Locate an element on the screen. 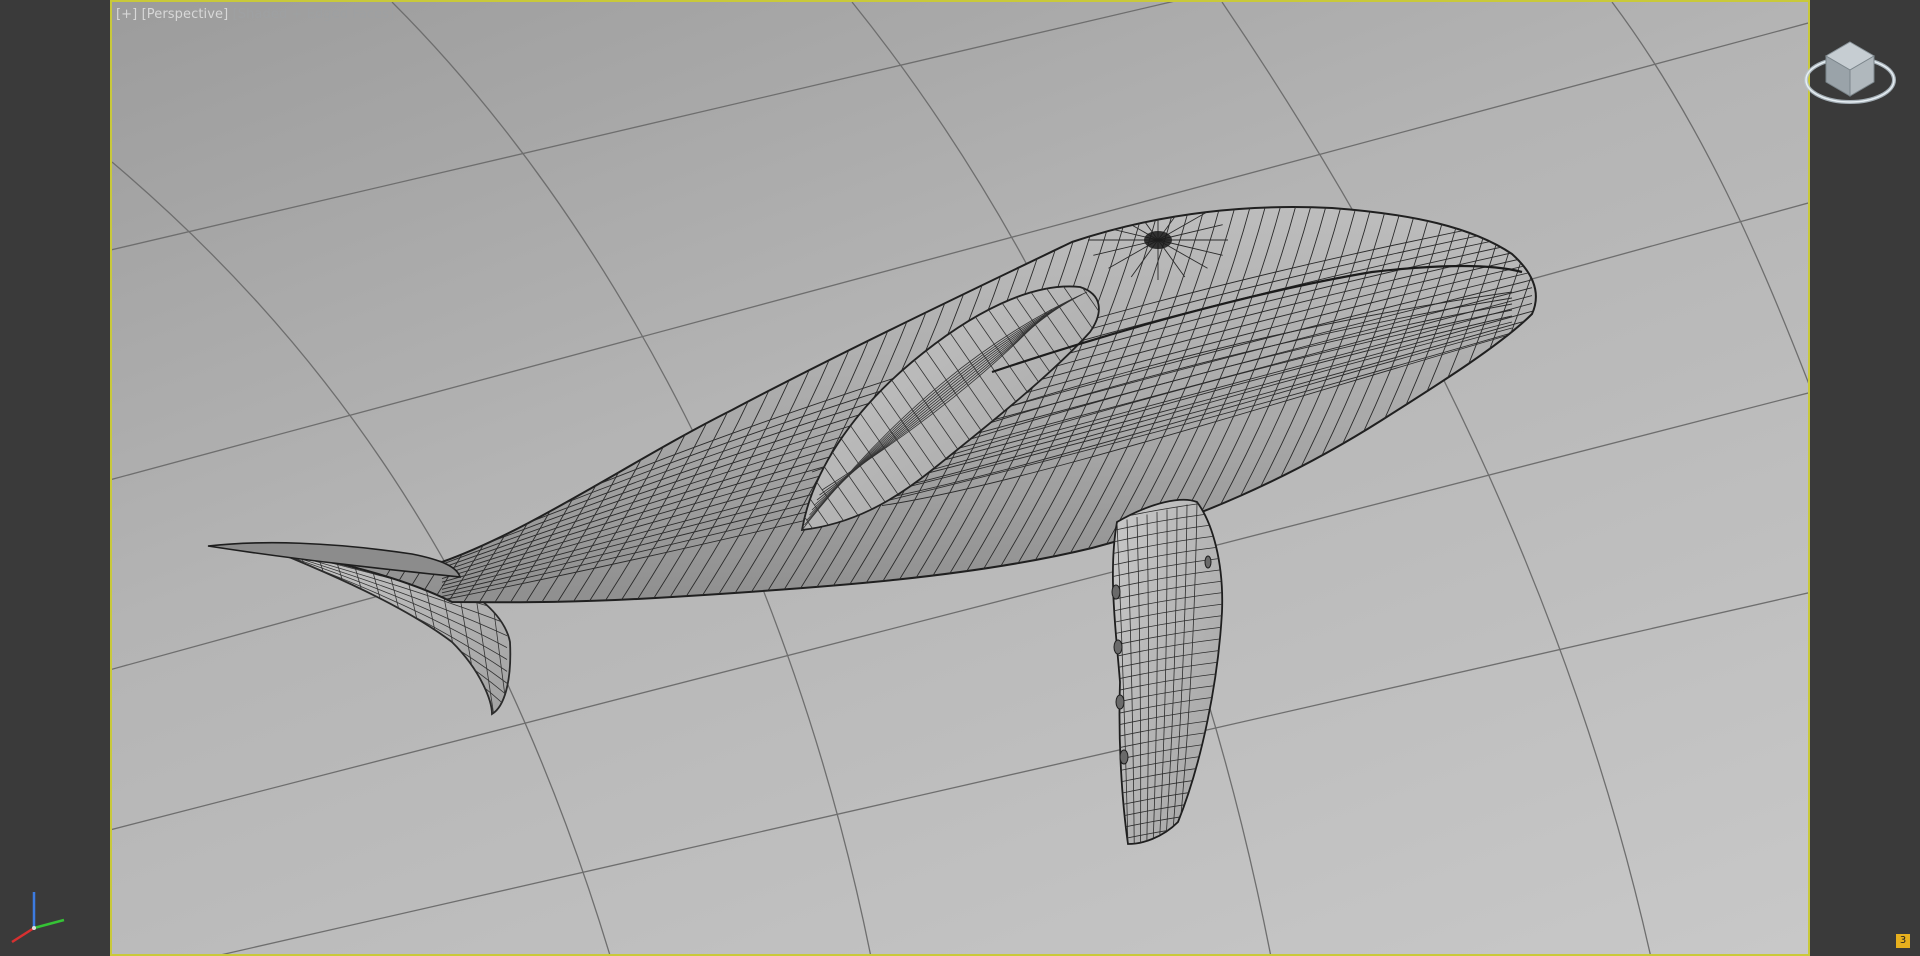 This screenshot has height=956, width=1920. whale-pectoral-fin-lower is located at coordinates (1168, 671).